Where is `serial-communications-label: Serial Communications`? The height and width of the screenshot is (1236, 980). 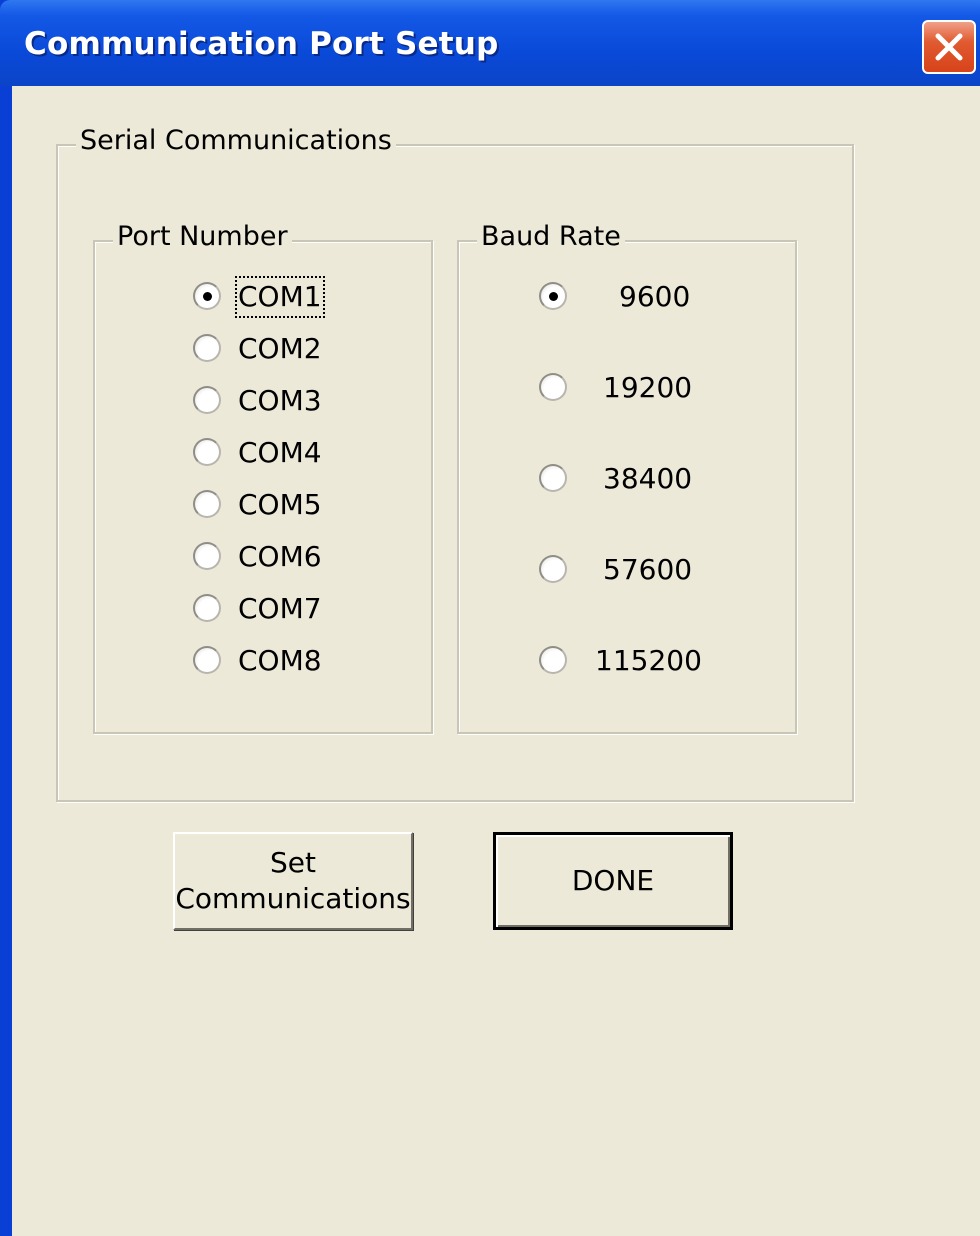
serial-communications-label: Serial Communications is located at coordinates (236, 141).